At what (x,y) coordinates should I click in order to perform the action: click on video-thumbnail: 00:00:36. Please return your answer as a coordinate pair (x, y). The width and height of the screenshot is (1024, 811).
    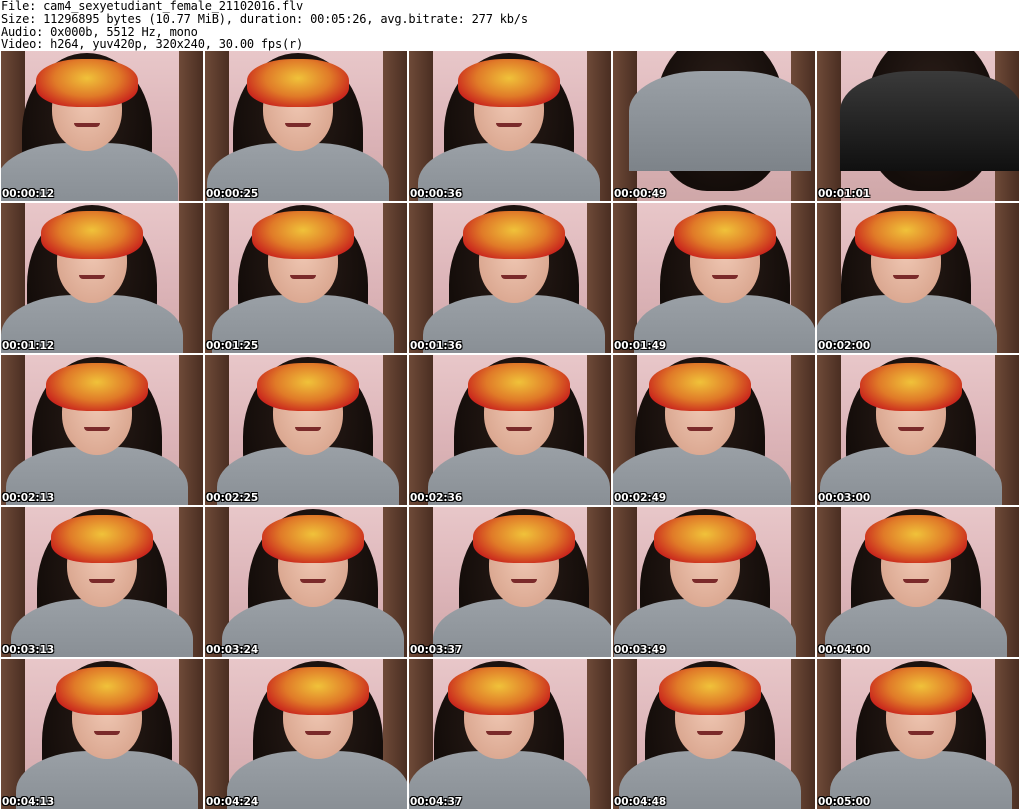
    Looking at the image, I should click on (510, 126).